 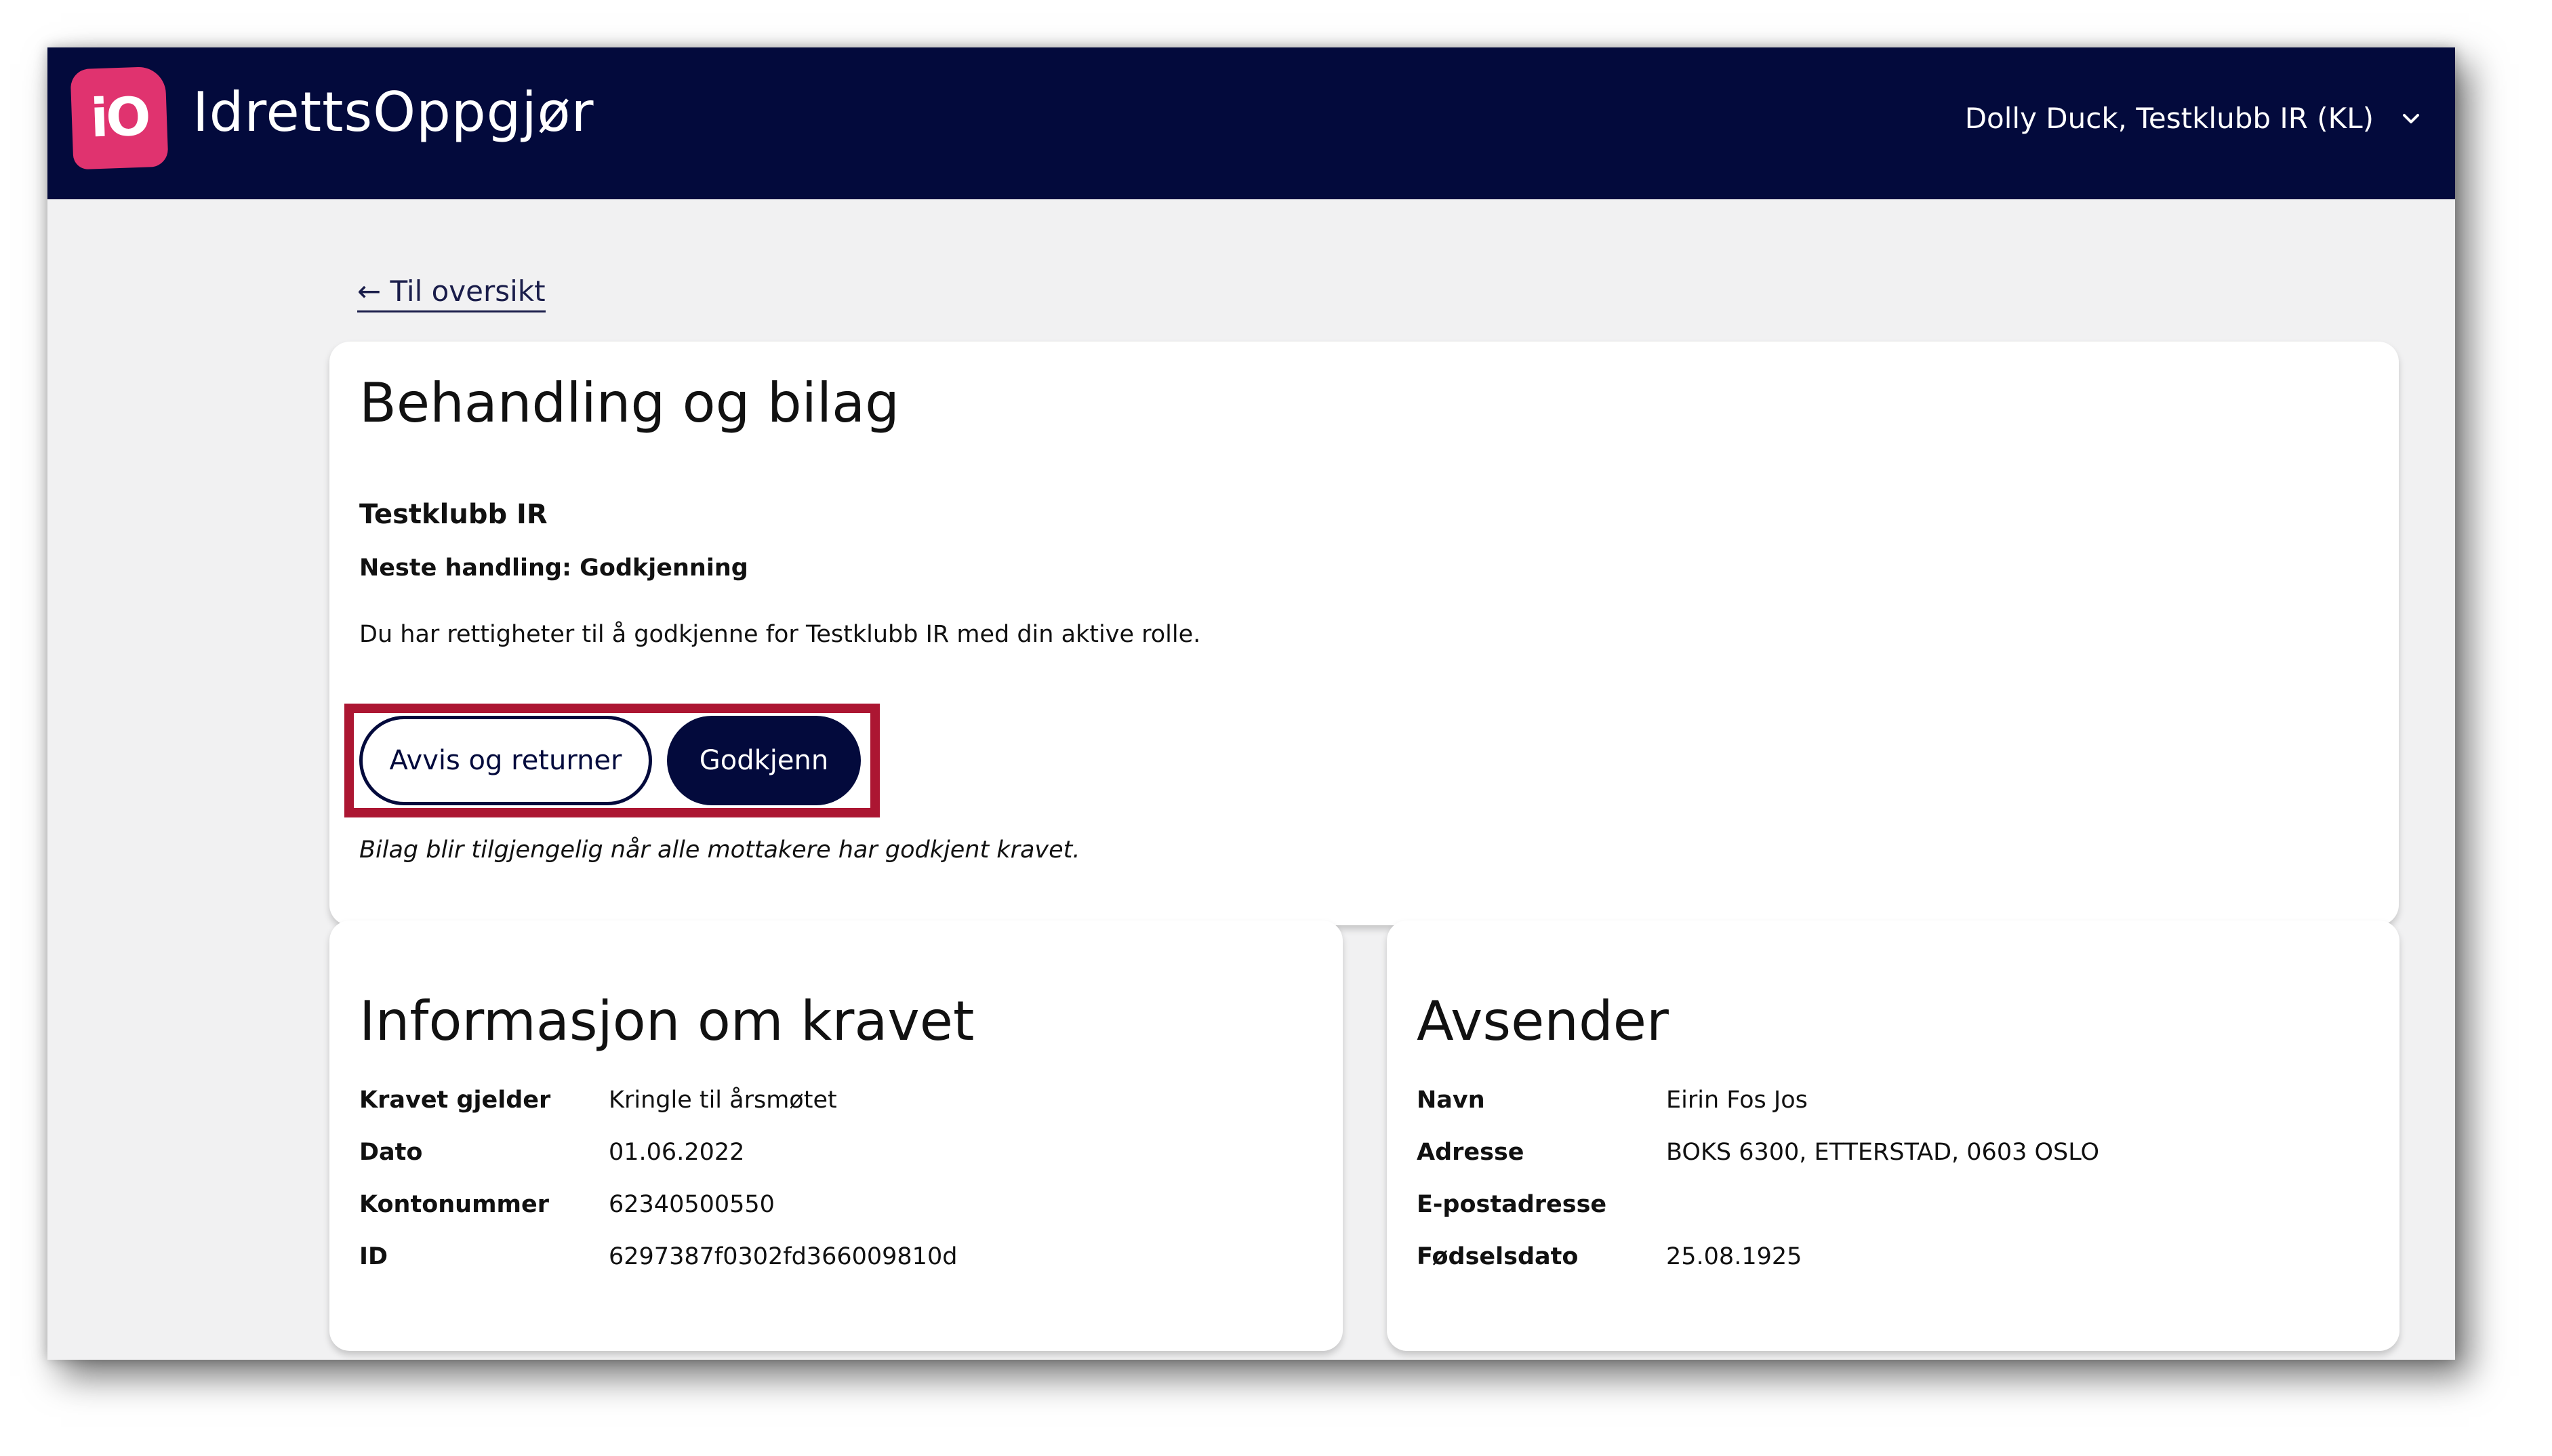 I want to click on info-value: 01.06.2022, so click(x=677, y=1152).